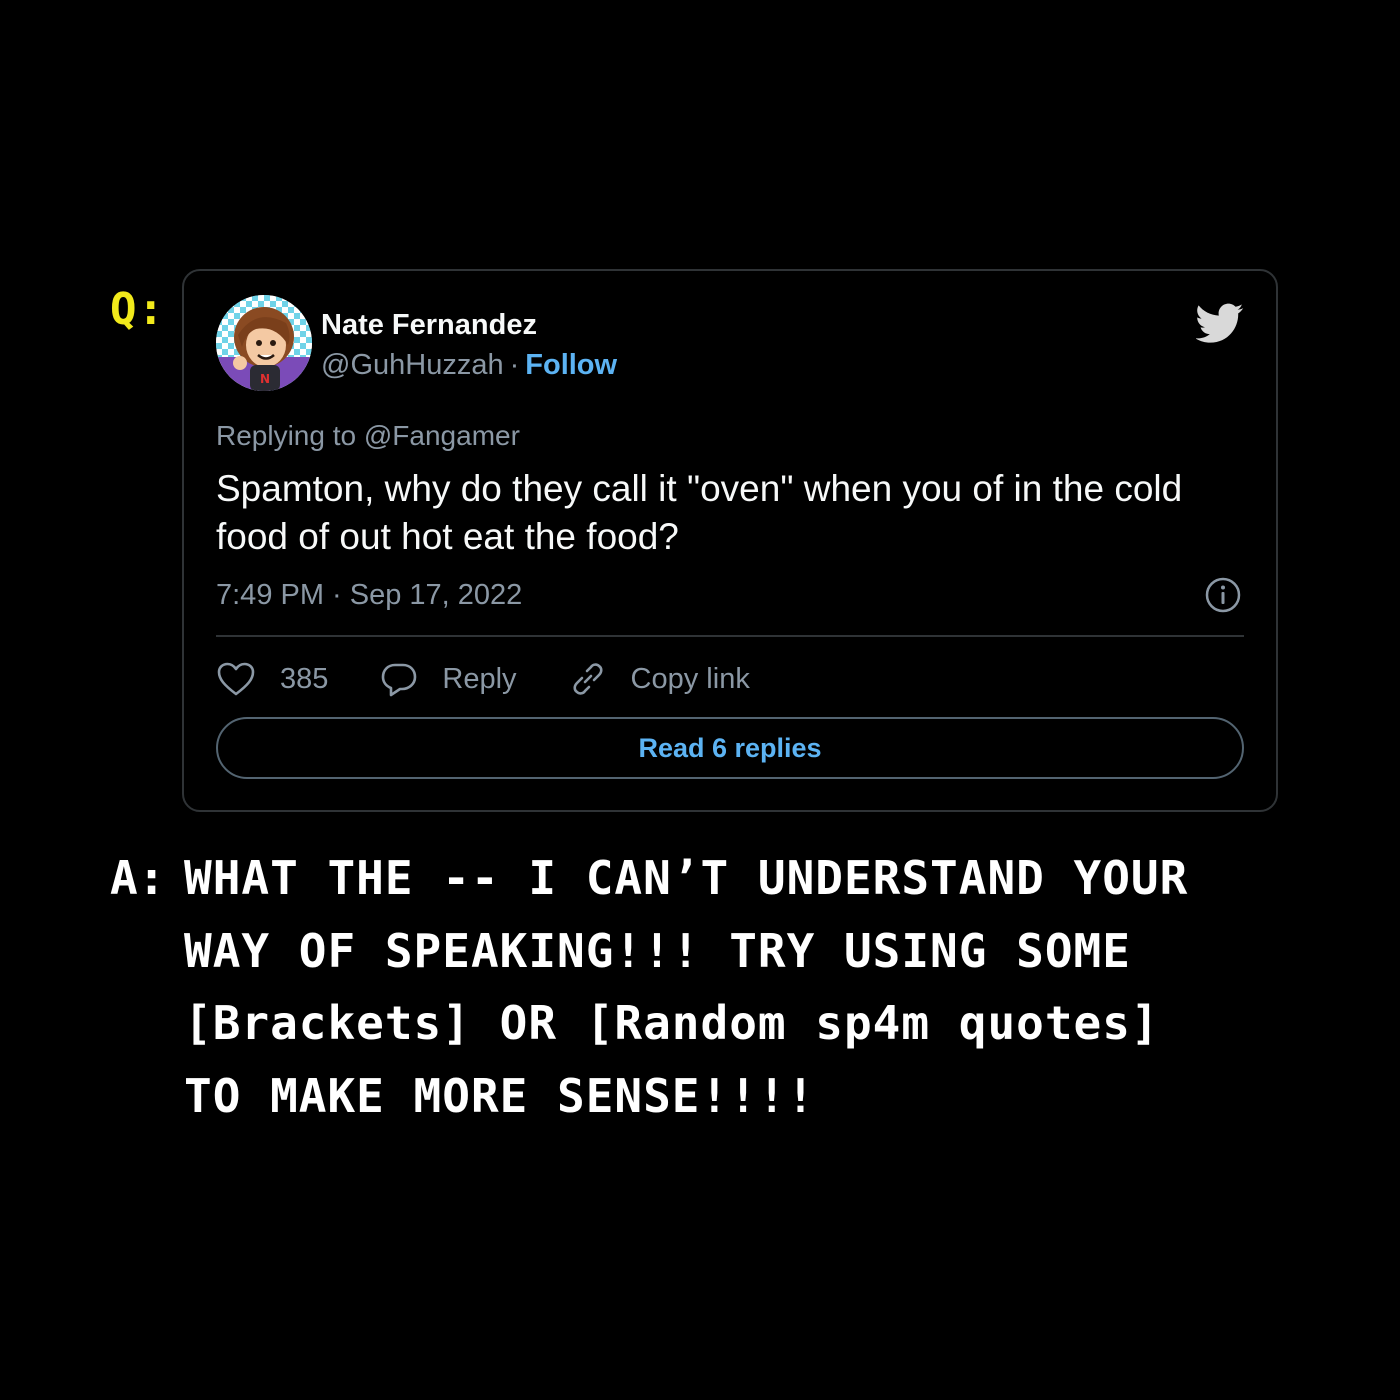  Describe the element at coordinates (1220, 323) in the screenshot. I see `twitter-bird-icon` at that location.